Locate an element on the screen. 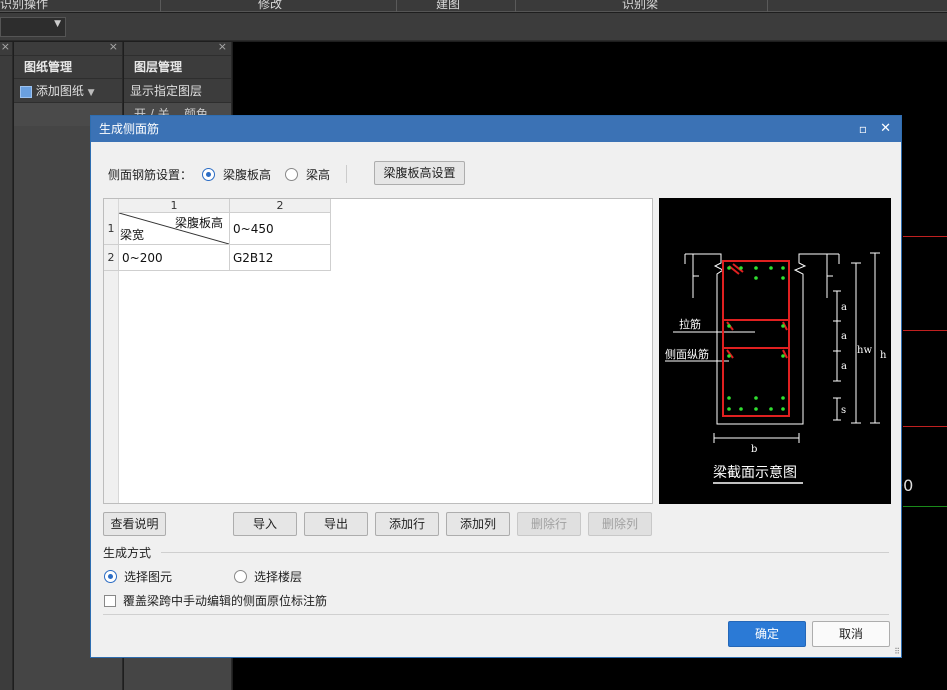 The image size is (947, 690). cancel-button: 取消 is located at coordinates (851, 634).